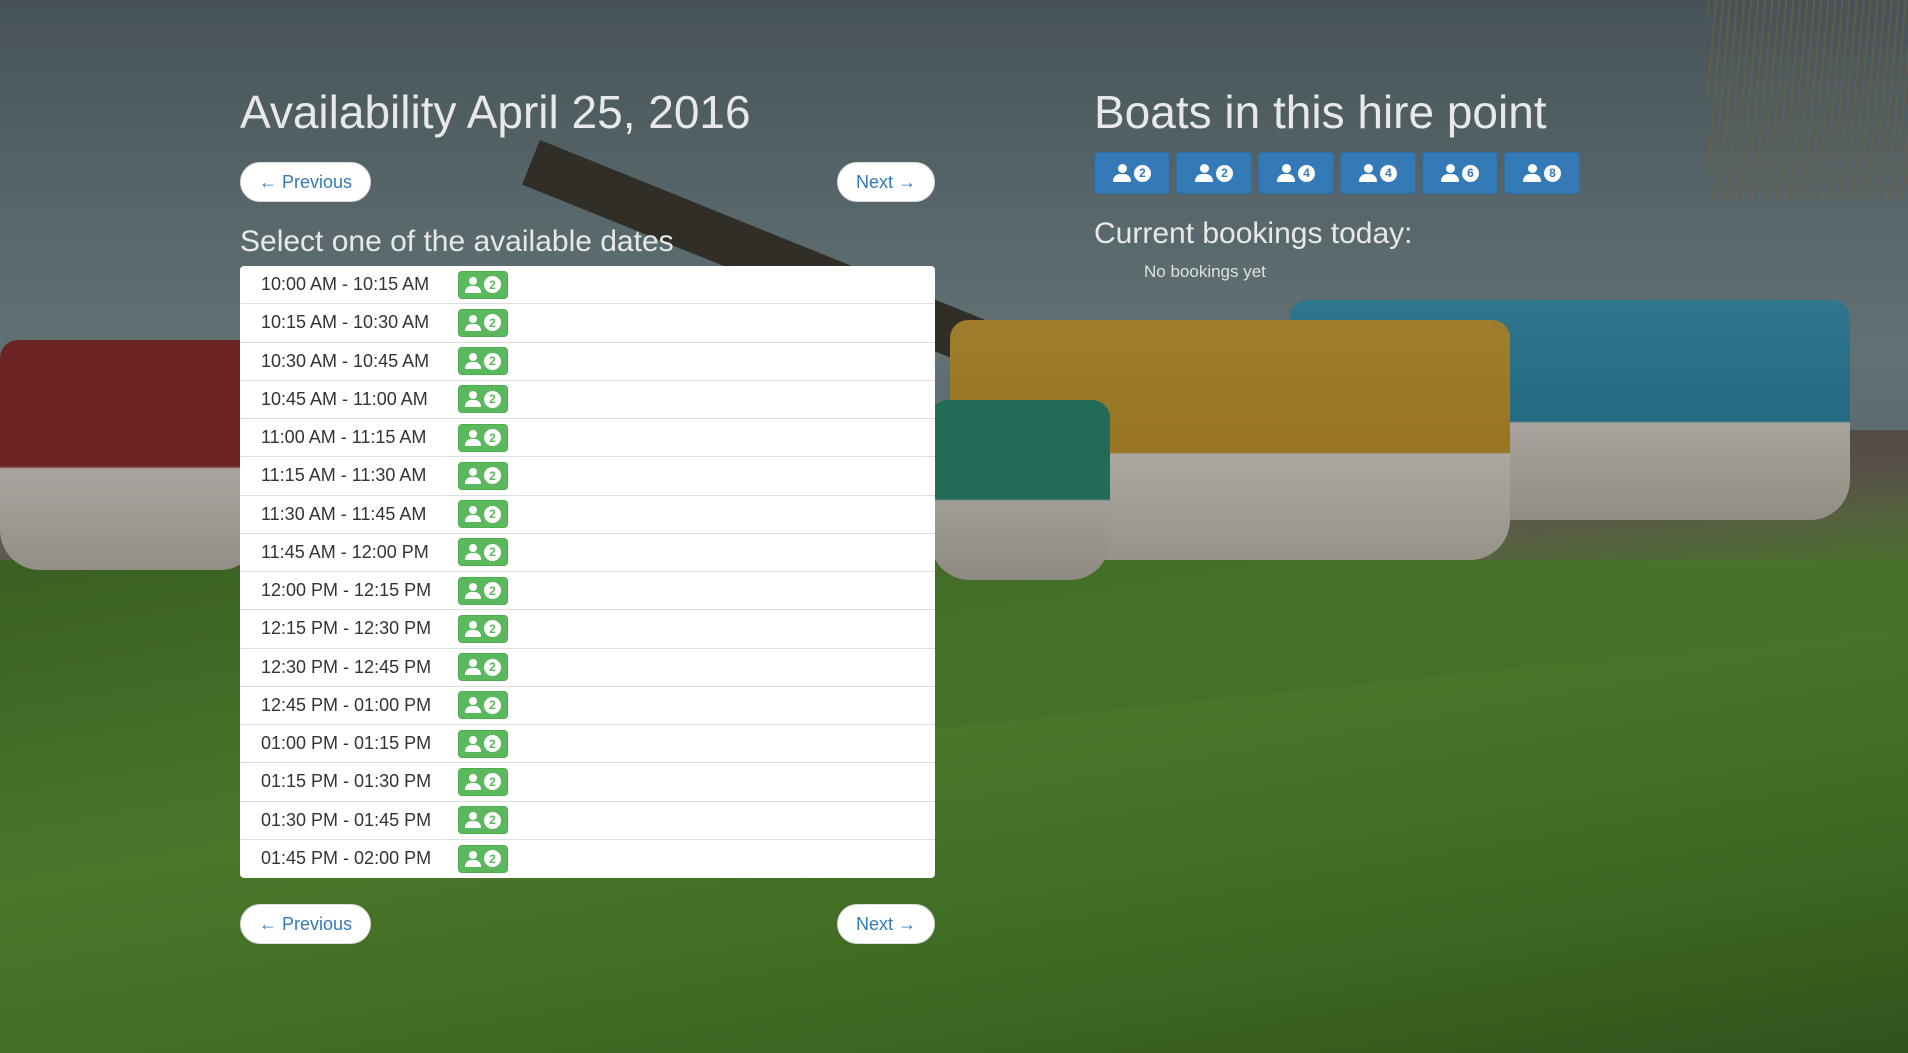 The height and width of the screenshot is (1053, 1908). What do you see at coordinates (306, 924) in the screenshot?
I see `previous-button-bottom: ← Previous` at bounding box center [306, 924].